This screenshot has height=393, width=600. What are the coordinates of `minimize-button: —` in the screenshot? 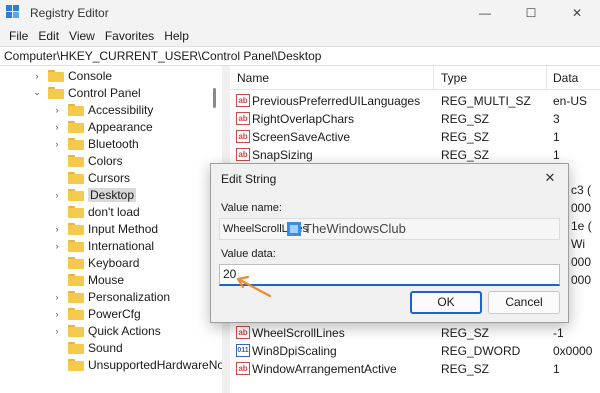 It's located at (485, 13).